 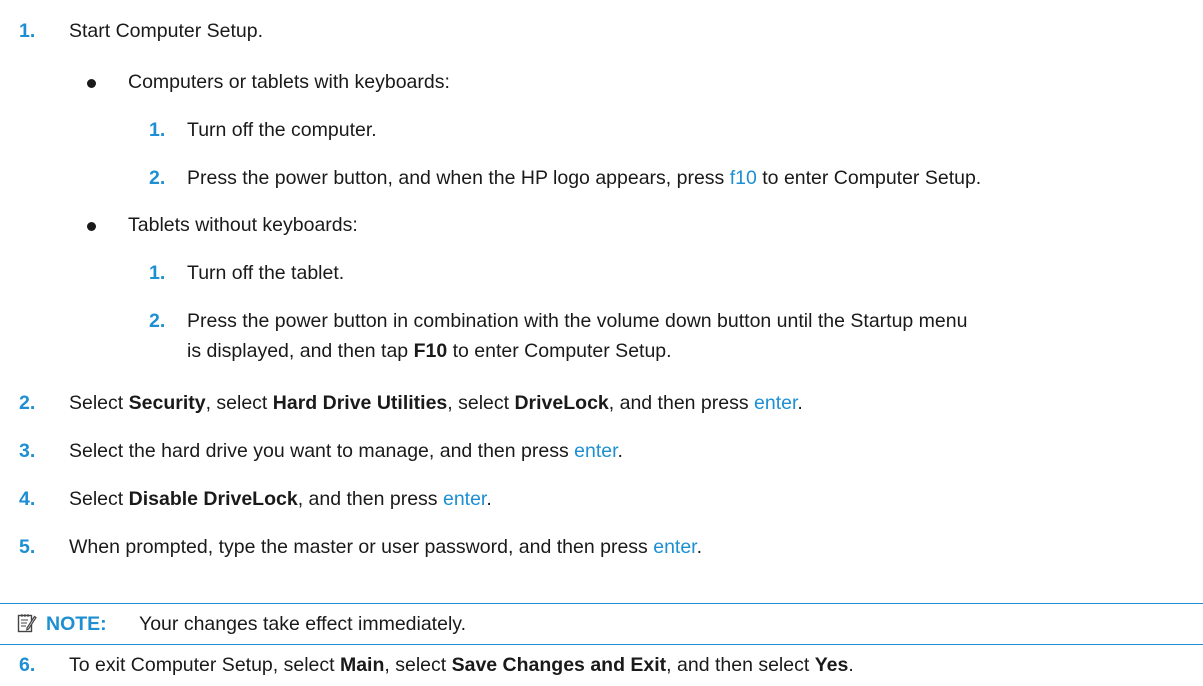 I want to click on step-number: 6., so click(x=27, y=665).